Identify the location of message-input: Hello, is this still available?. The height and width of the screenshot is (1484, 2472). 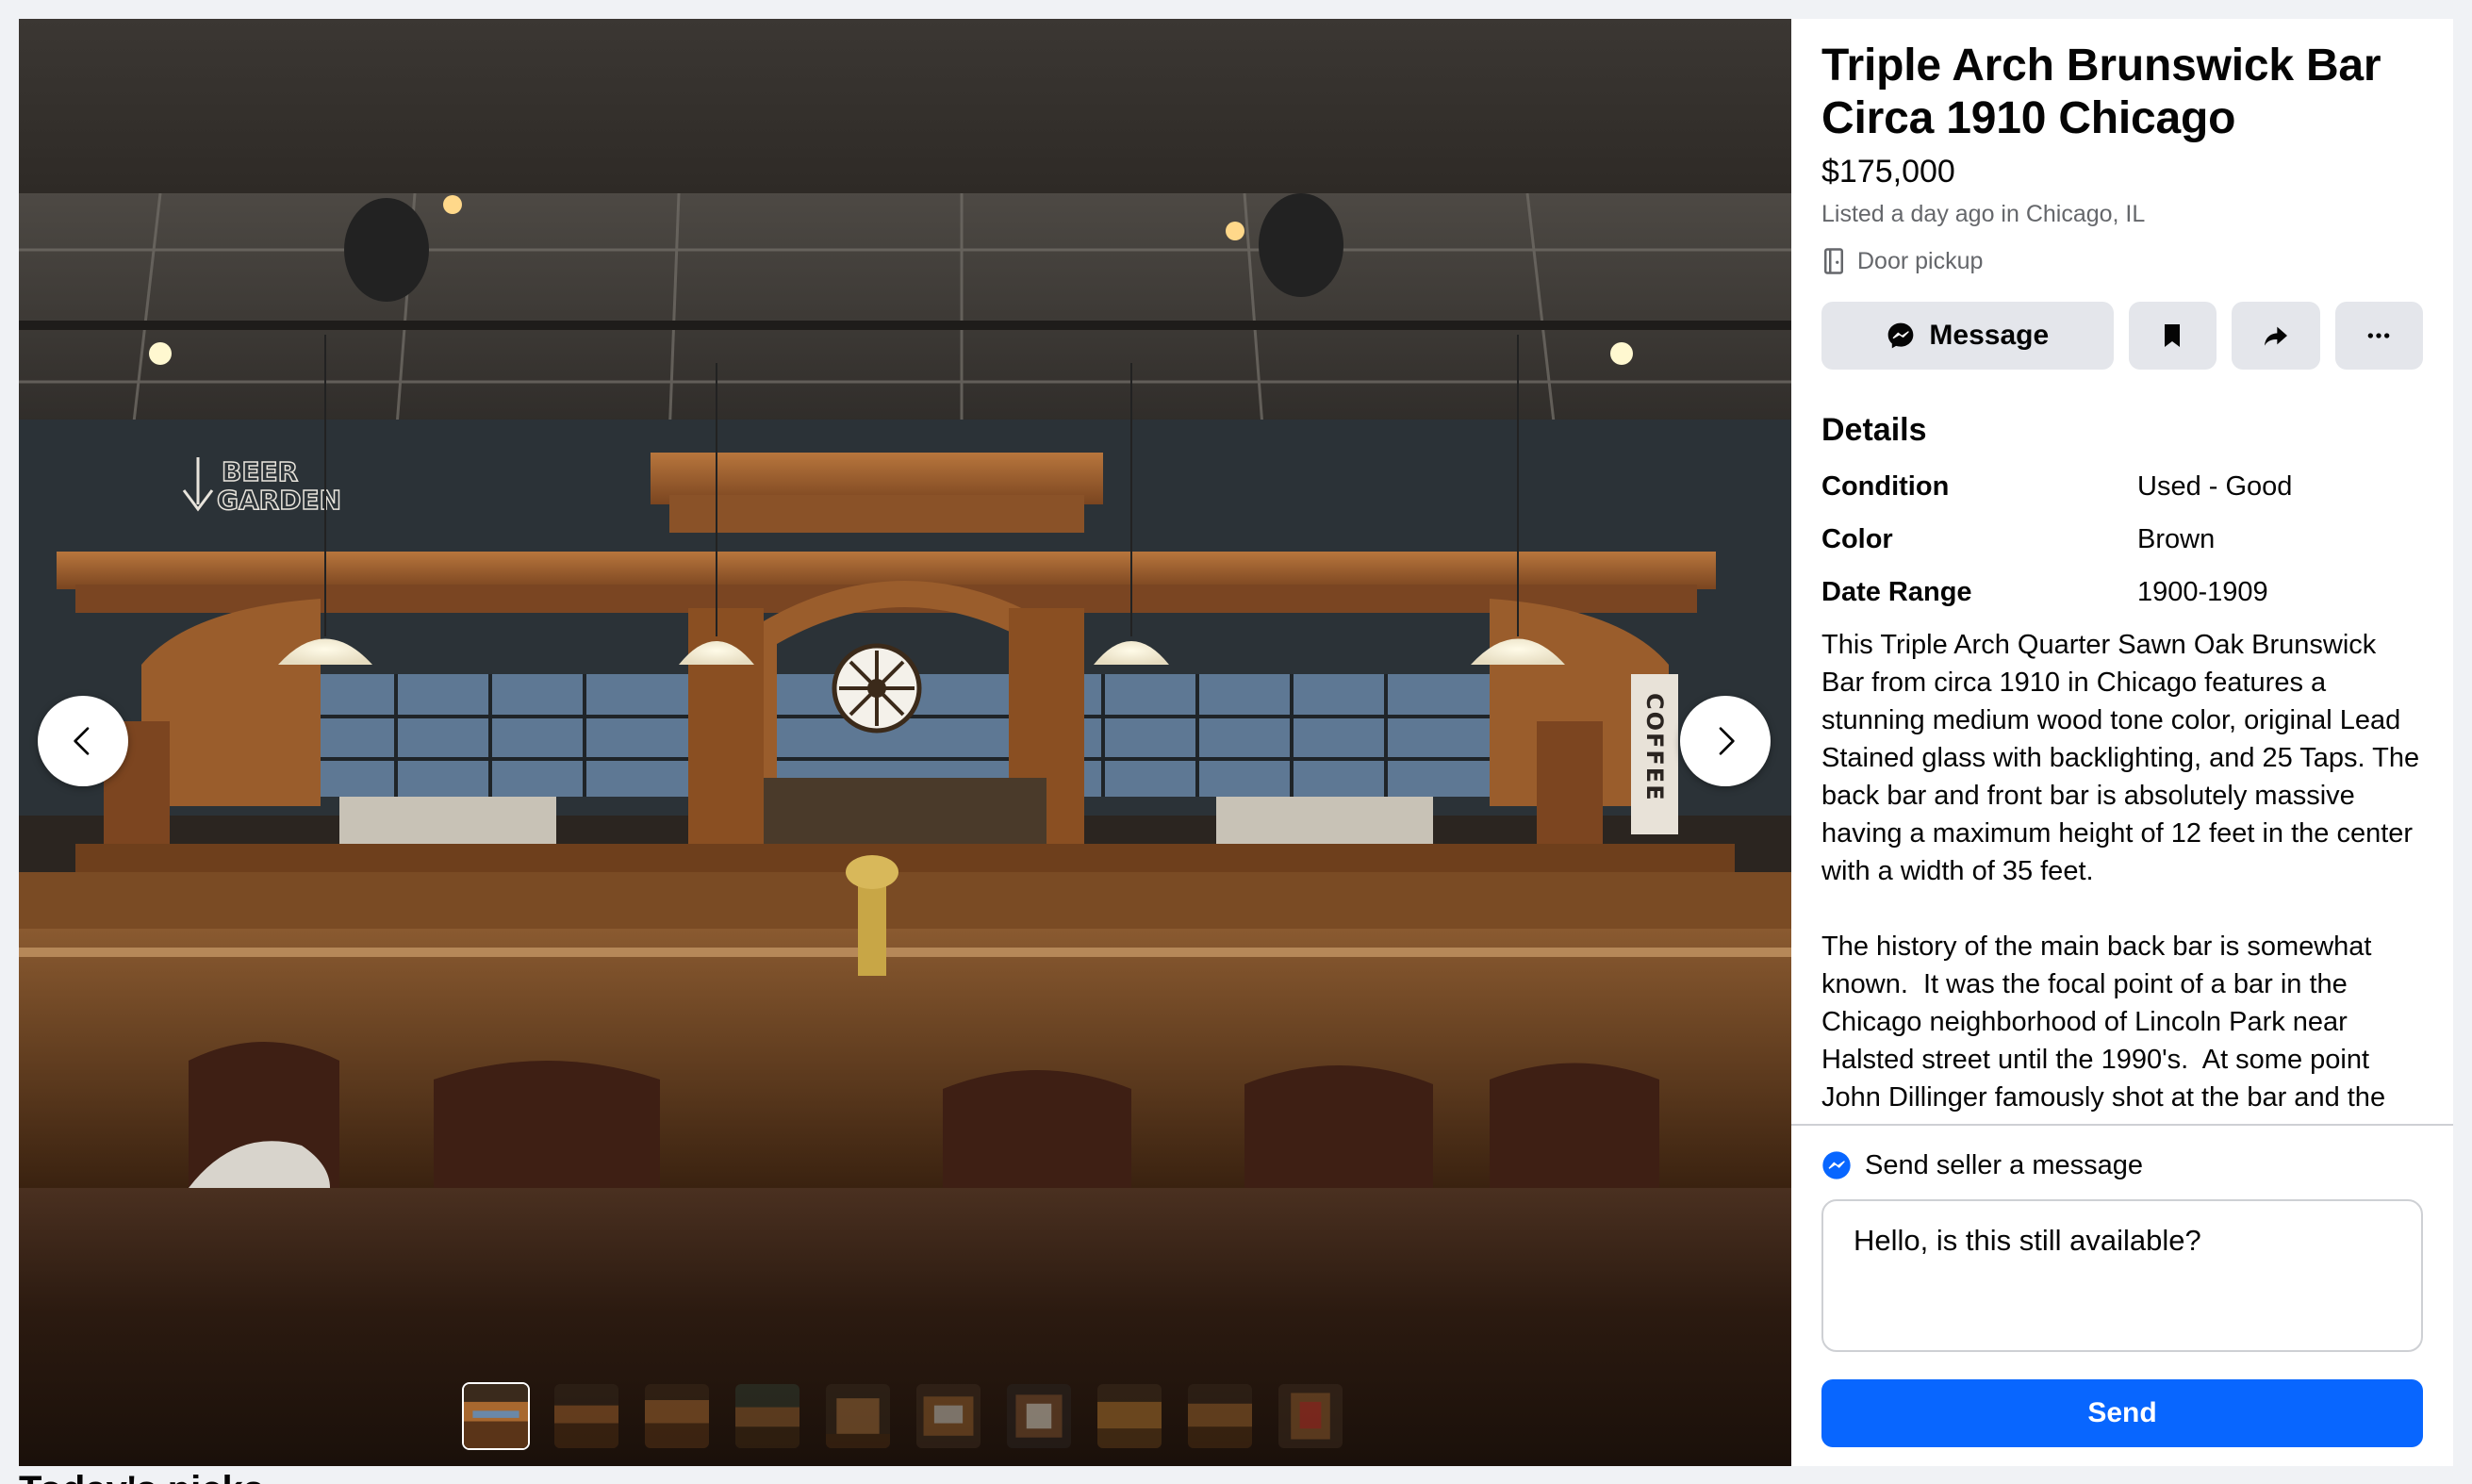
(2122, 1275).